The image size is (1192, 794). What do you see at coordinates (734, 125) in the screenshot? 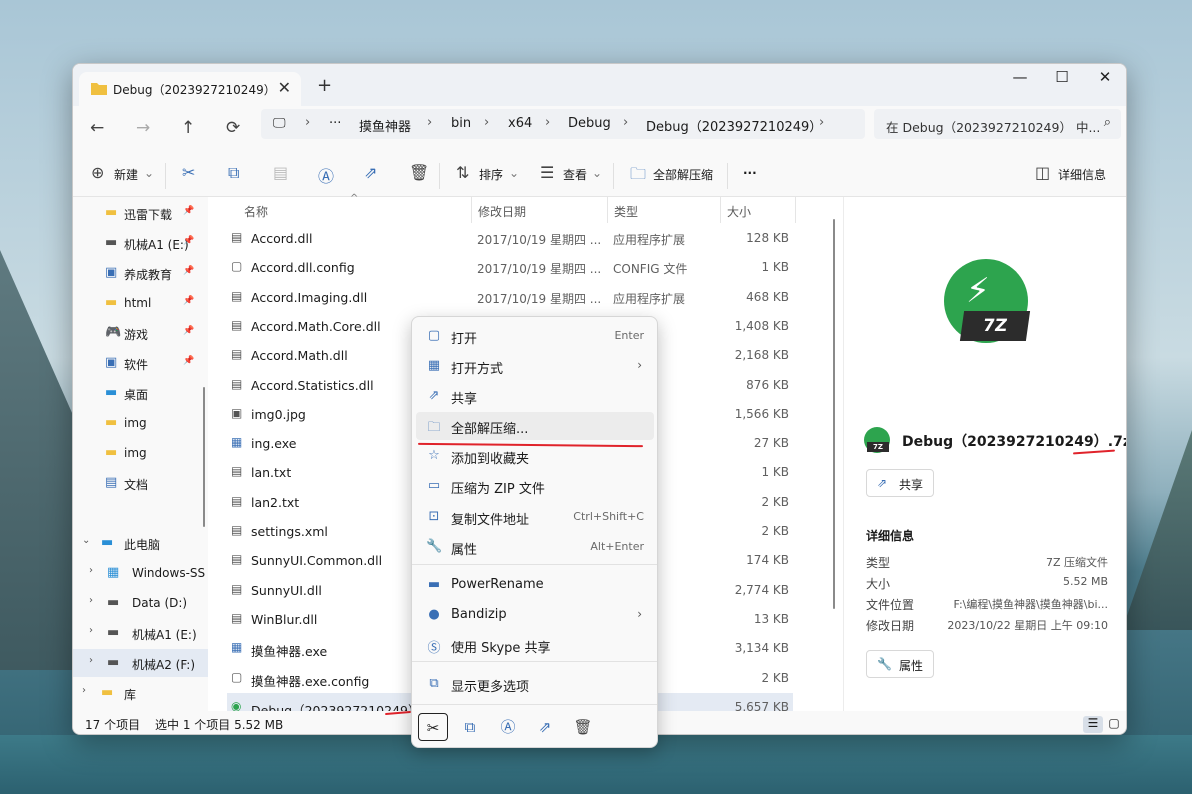
I see `breadcrumb-item: Debug（2023927210249）` at bounding box center [734, 125].